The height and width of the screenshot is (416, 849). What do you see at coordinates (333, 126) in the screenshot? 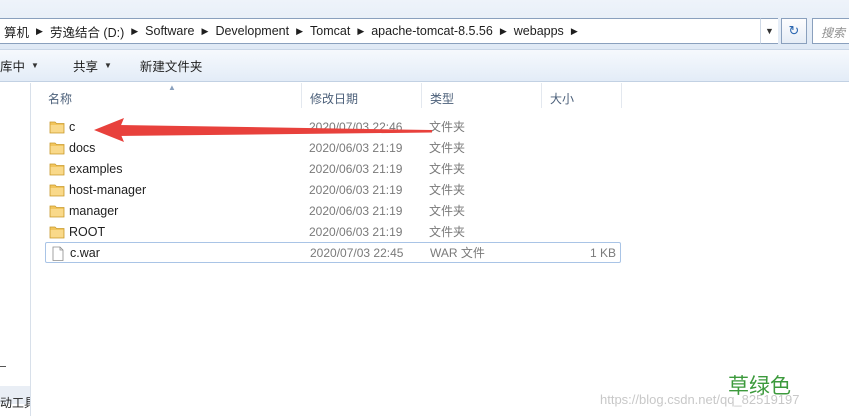
I see `table-row: c 2020/07/03 22:46 文件夹` at bounding box center [333, 126].